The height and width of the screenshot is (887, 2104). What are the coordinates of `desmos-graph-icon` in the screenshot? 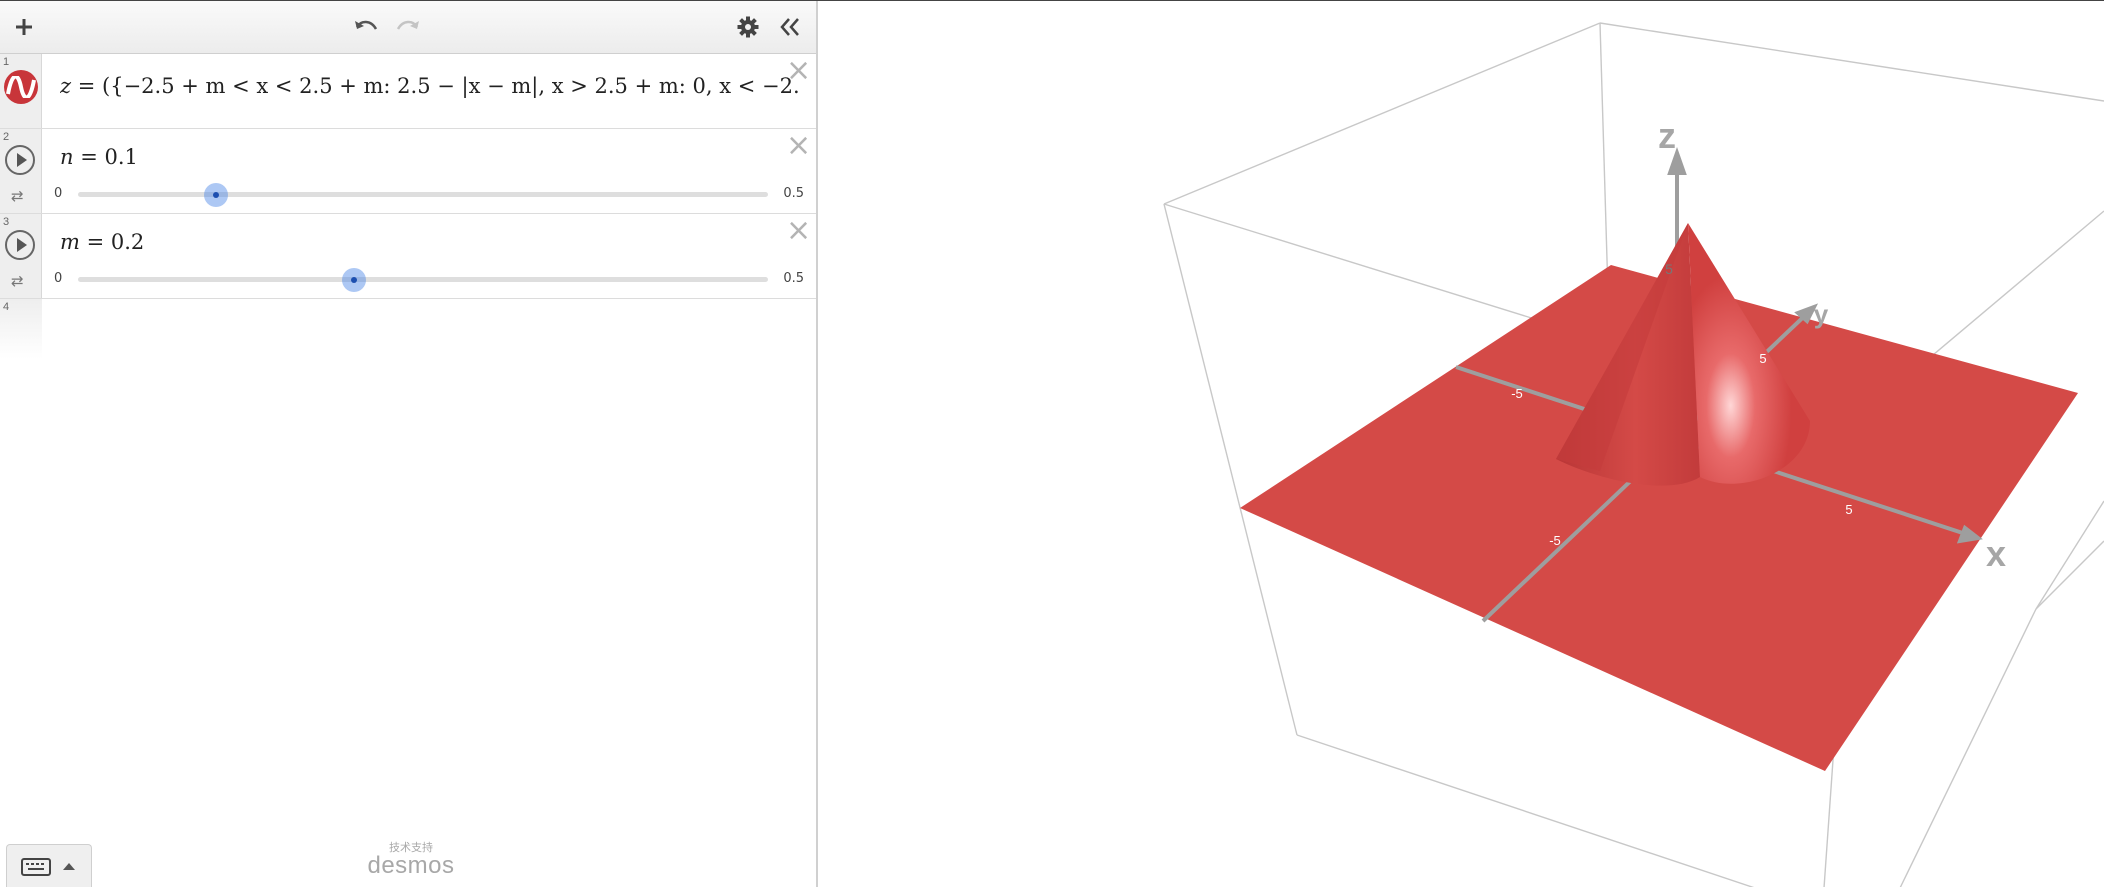 It's located at (21, 87).